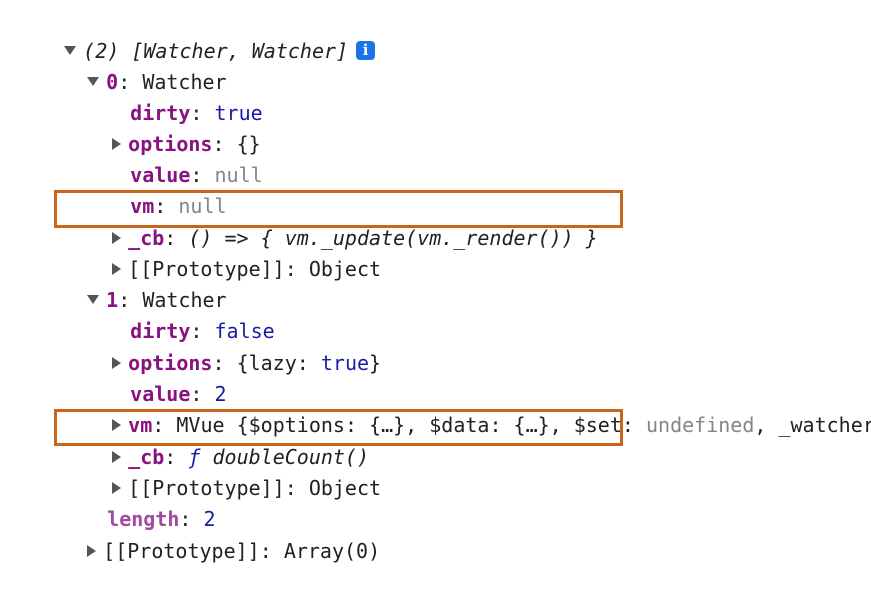  Describe the element at coordinates (222, 471) in the screenshot. I see `item-1-prototype-row: [[Prototype]]: Object` at that location.